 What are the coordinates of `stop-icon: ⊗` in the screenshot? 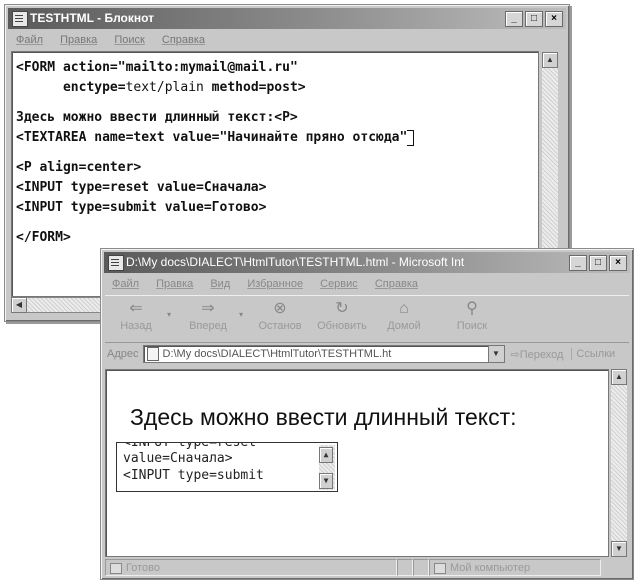 It's located at (280, 308).